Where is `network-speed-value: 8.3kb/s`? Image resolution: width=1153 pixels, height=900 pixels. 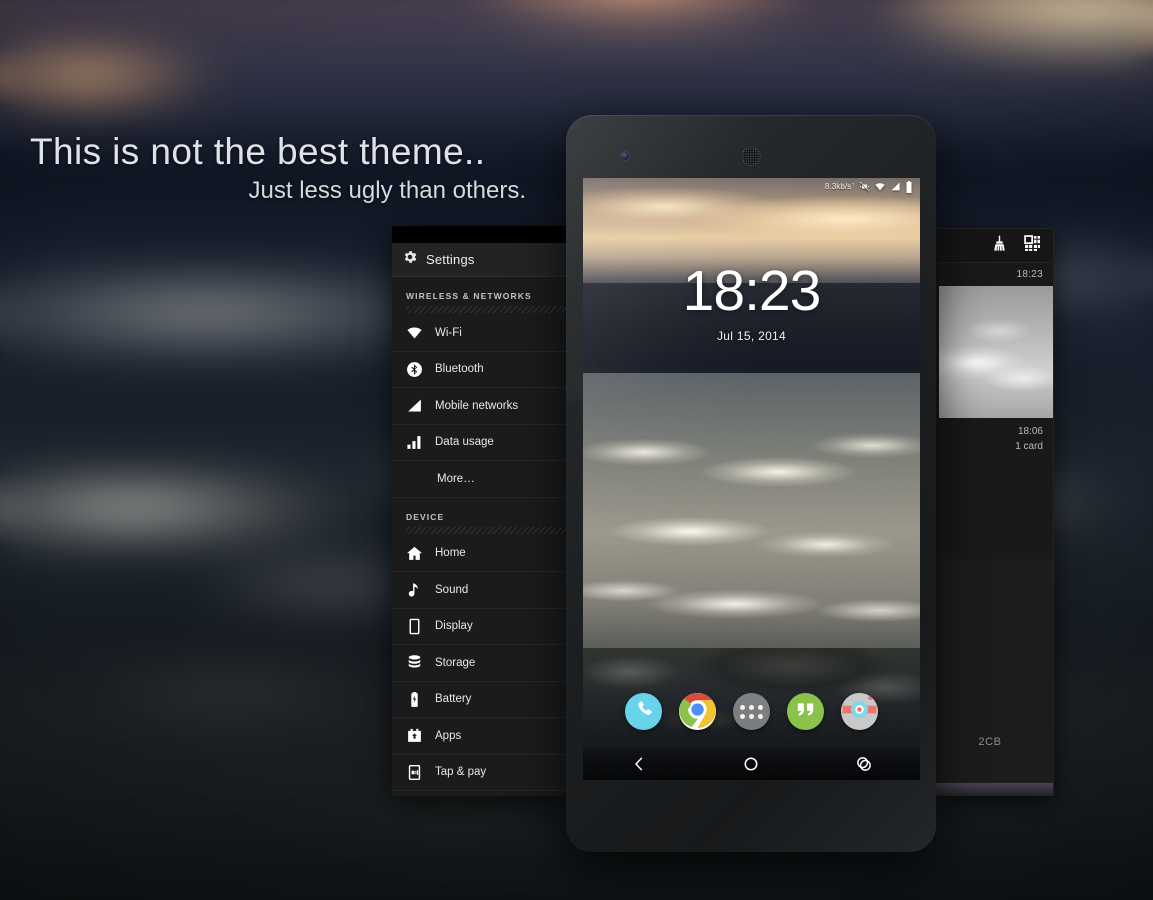
network-speed-value: 8.3kb/s is located at coordinates (838, 186).